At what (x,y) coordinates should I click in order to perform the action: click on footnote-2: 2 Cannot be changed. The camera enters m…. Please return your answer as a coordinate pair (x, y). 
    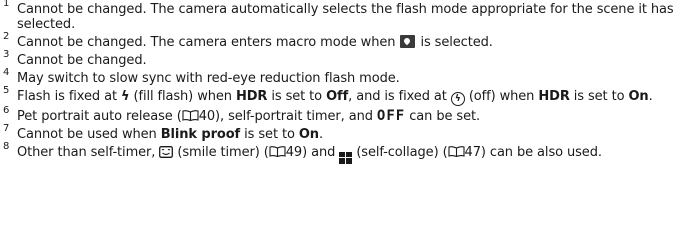
    Looking at the image, I should click on (343, 41).